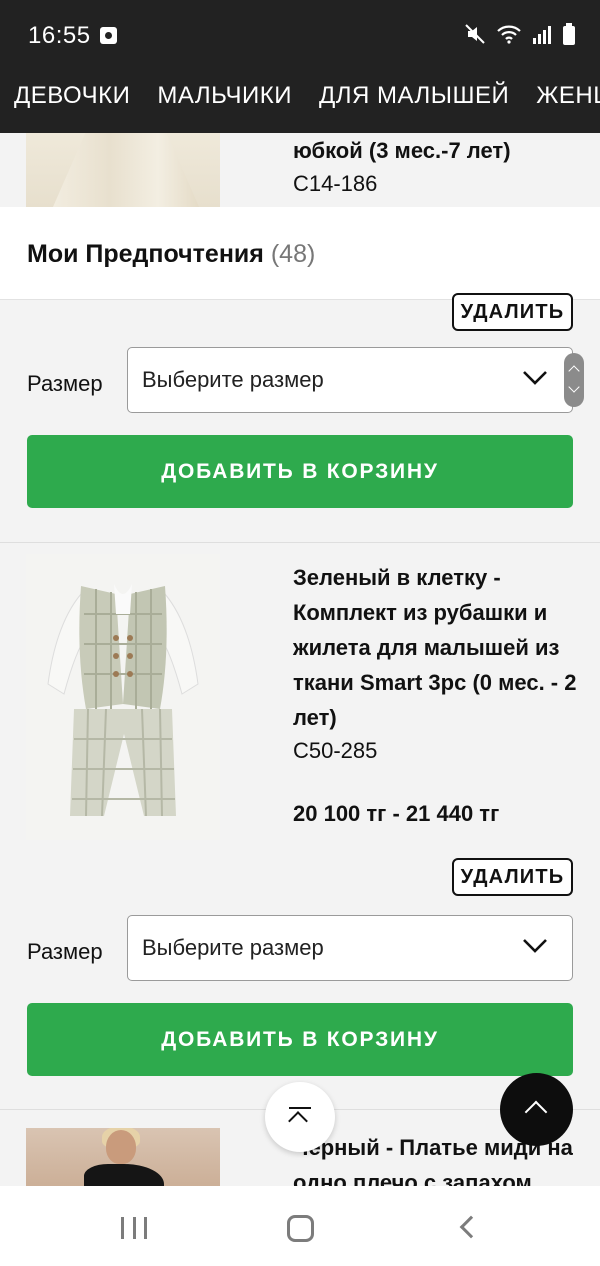 Image resolution: width=600 pixels, height=1266 pixels. I want to click on category-girls: ДЕВОЧКИ, so click(72, 96).